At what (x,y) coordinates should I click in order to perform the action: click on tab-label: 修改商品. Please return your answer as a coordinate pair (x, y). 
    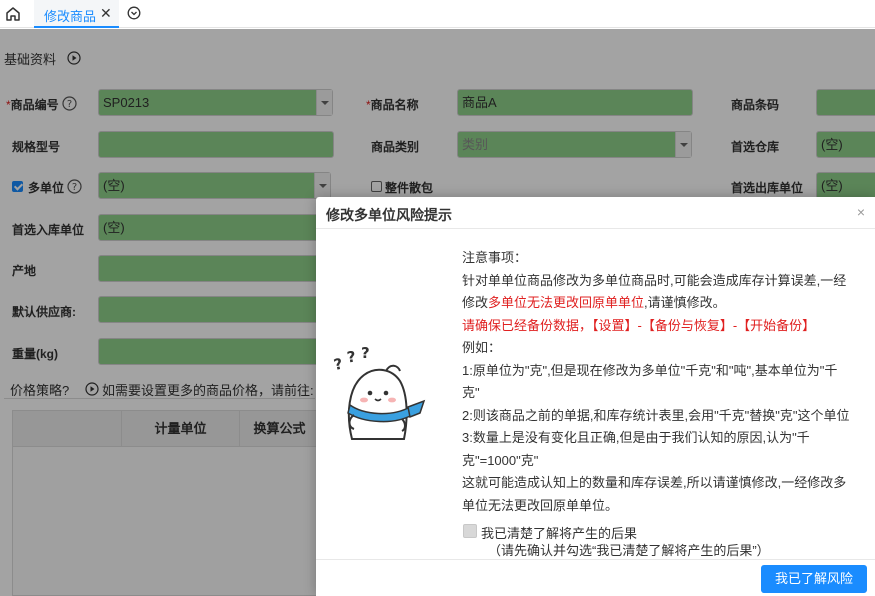
    Looking at the image, I should click on (70, 16).